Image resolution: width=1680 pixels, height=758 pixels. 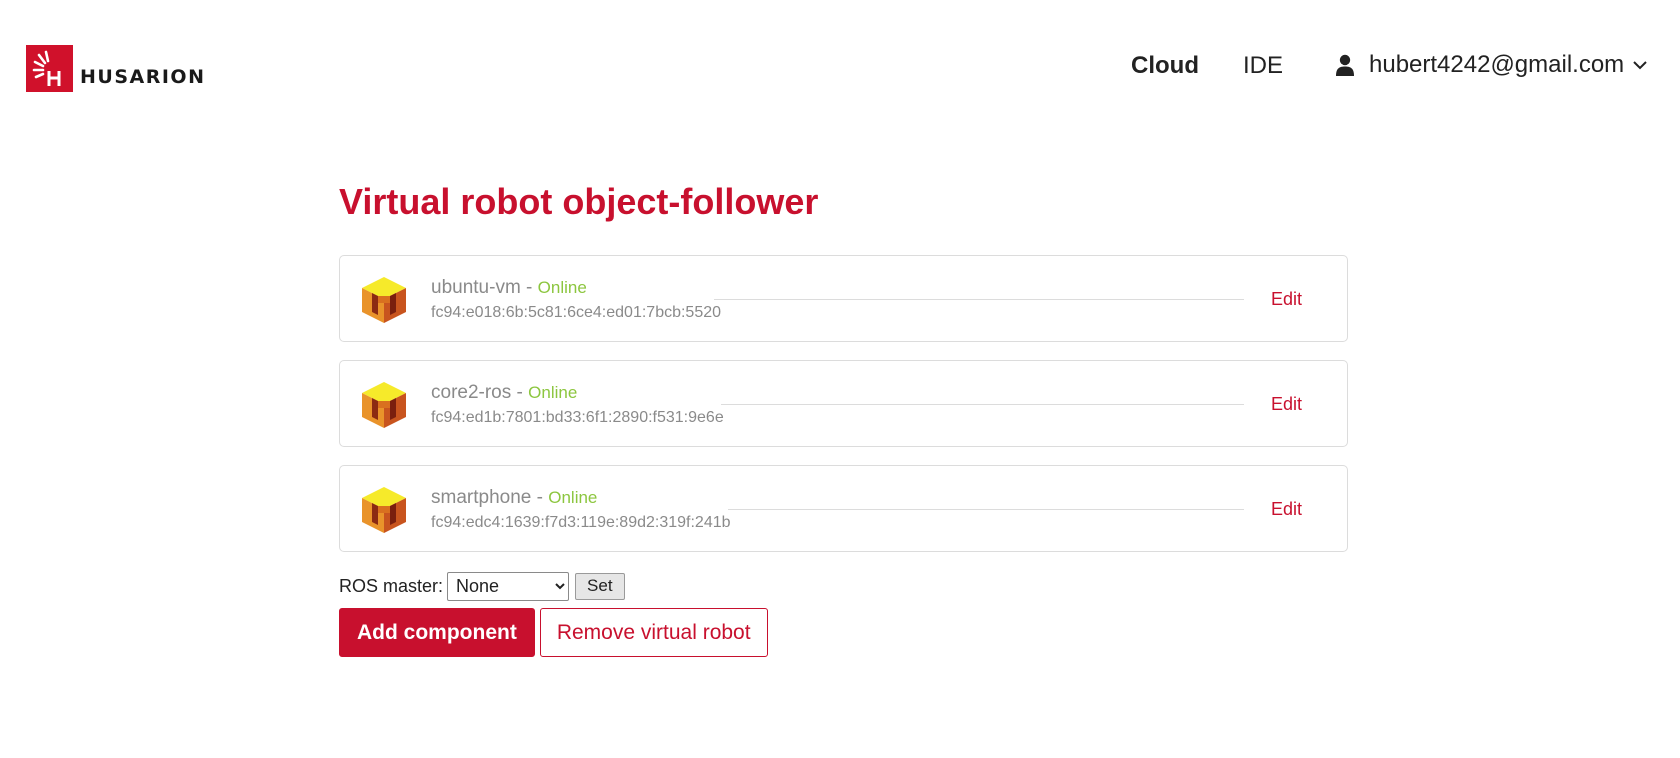 I want to click on device-address: fc94:ed1b:7801:bd33:6f1:2890:f531:9e6e, so click(x=577, y=417).